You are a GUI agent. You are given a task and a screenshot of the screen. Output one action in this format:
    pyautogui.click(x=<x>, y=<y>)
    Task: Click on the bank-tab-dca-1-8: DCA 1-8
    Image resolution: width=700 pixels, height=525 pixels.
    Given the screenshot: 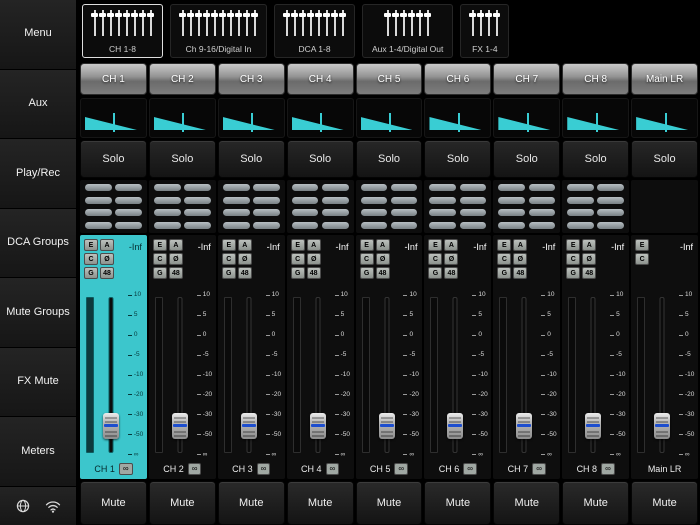 What is the action you would take?
    pyautogui.click(x=314, y=31)
    